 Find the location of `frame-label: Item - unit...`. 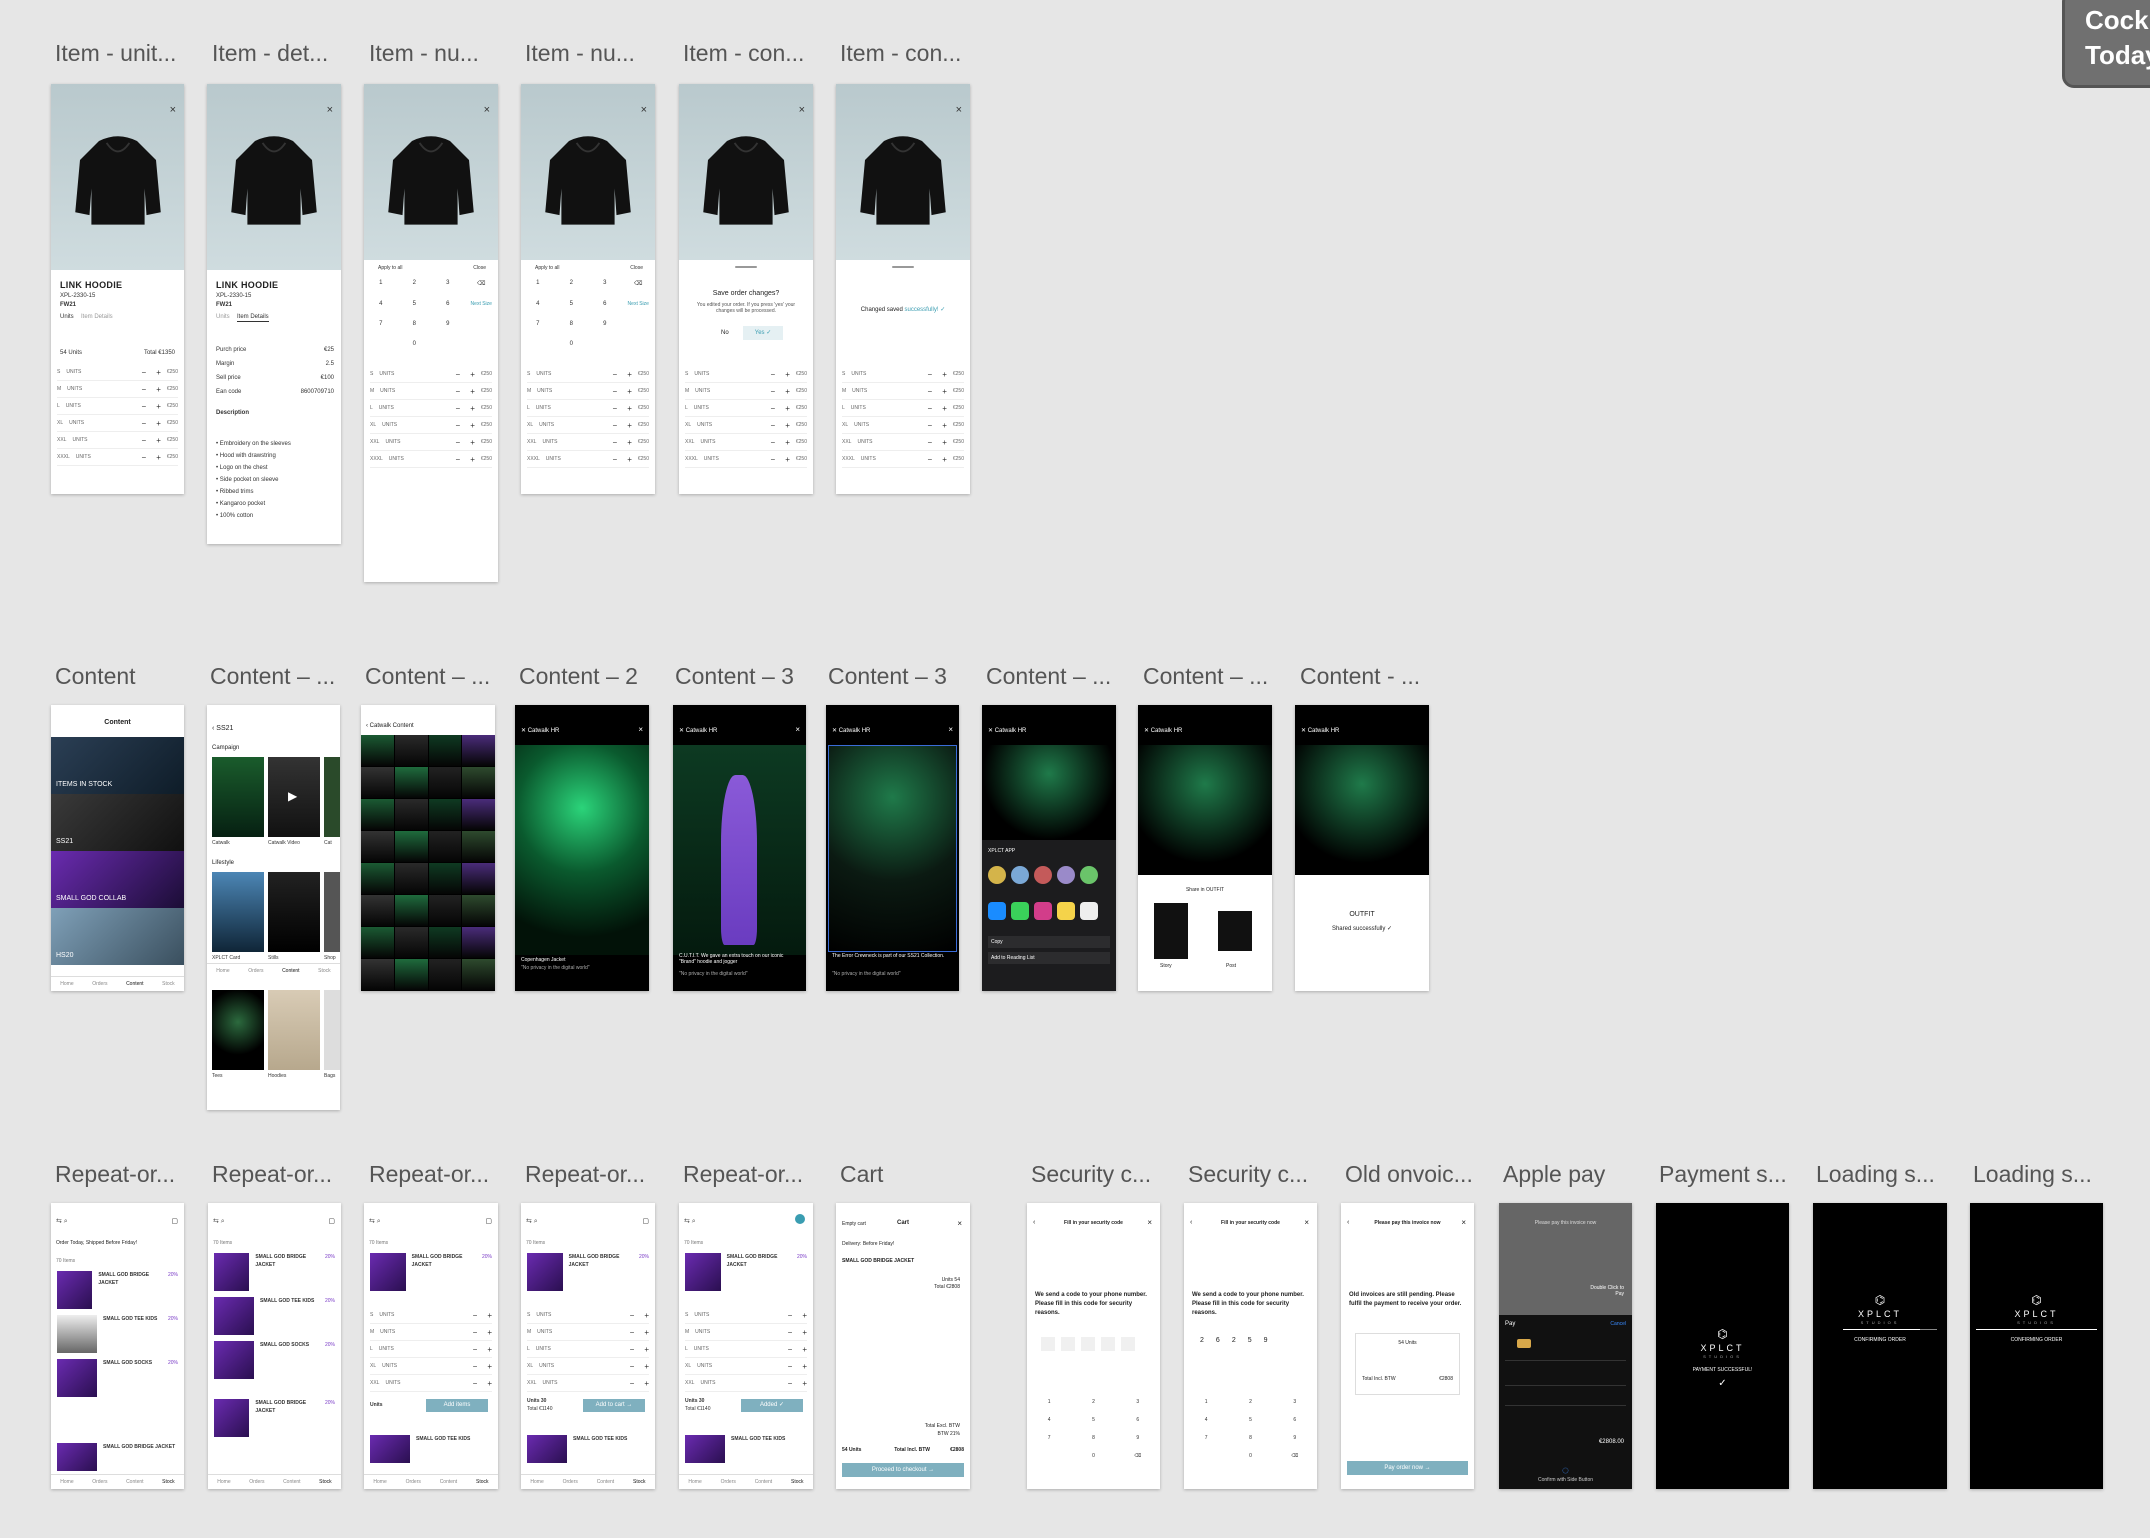

frame-label: Item - unit... is located at coordinates (115, 53).